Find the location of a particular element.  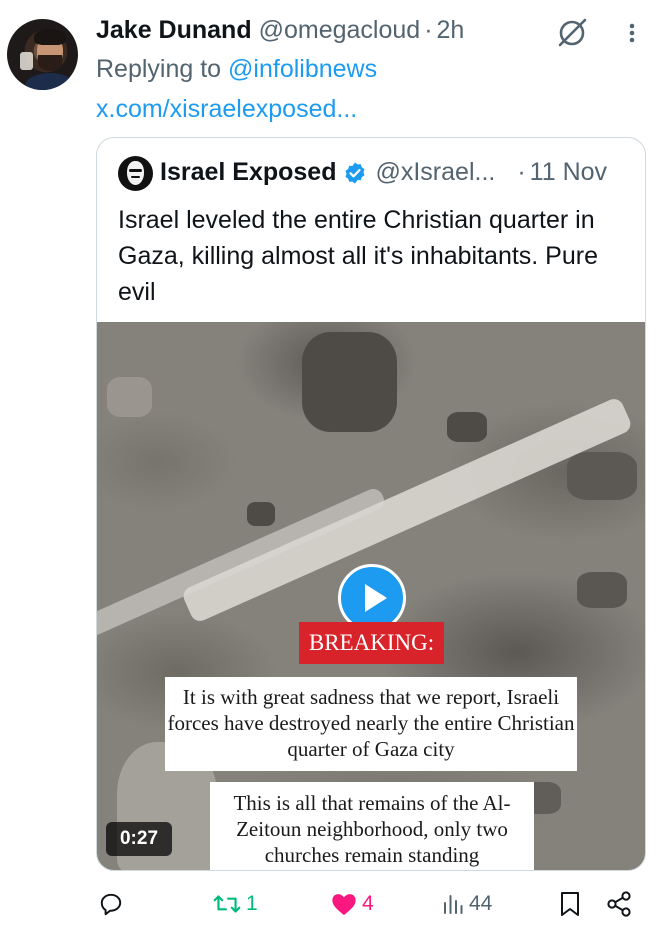

play-icon is located at coordinates (376, 598).